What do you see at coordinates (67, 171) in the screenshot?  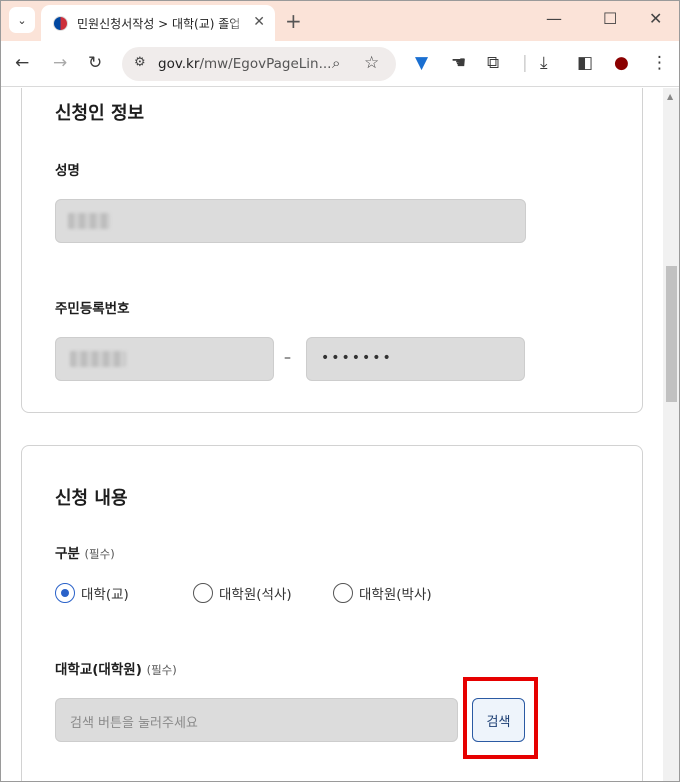 I see `name-label: 성명` at bounding box center [67, 171].